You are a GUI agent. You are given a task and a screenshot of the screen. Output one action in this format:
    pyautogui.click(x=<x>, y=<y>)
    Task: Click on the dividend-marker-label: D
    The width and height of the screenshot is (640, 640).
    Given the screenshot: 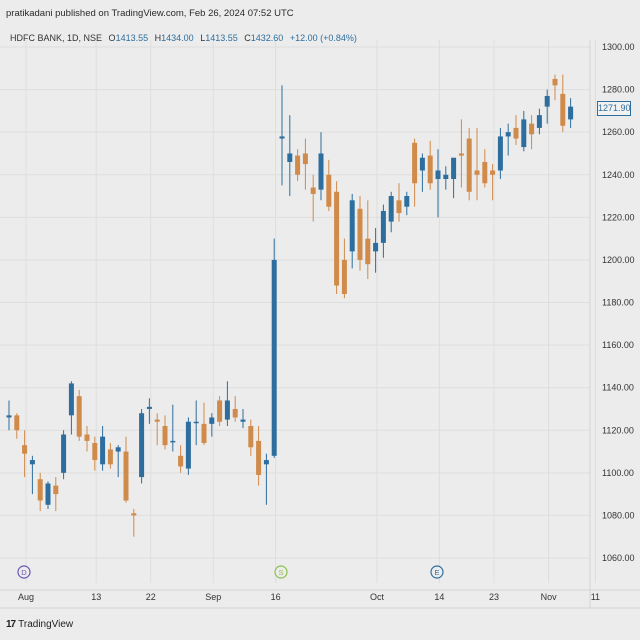 What is the action you would take?
    pyautogui.click(x=24, y=572)
    